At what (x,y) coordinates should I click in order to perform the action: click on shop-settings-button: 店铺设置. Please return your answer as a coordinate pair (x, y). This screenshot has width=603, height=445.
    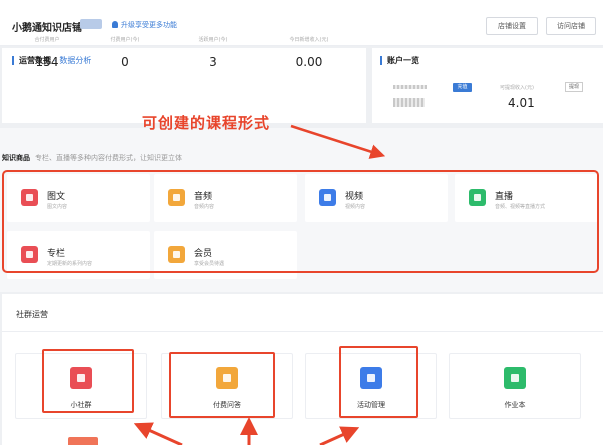
    Looking at the image, I should click on (512, 26).